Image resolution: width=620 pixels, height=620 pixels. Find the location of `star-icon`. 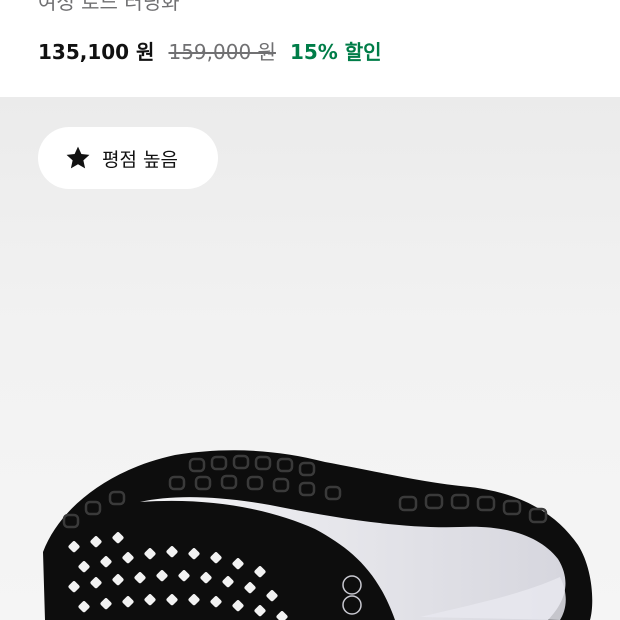

star-icon is located at coordinates (78, 157).